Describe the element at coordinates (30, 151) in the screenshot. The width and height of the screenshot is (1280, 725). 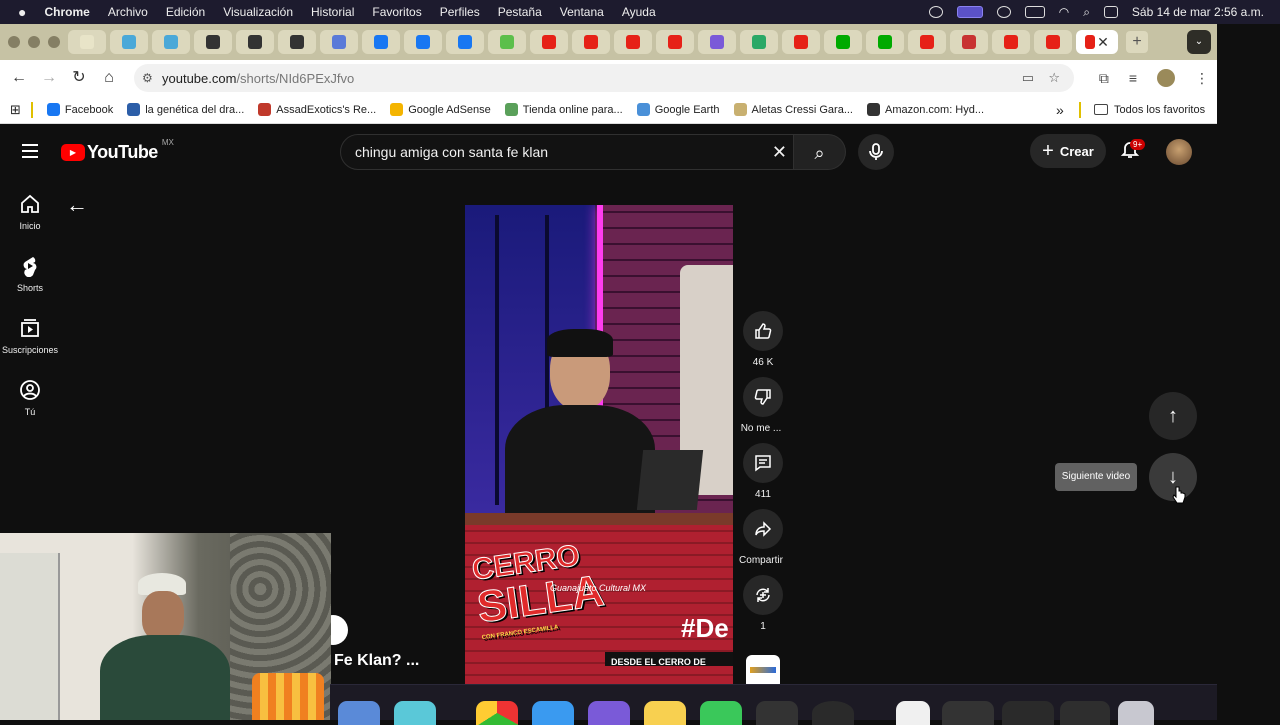
I see `guide-menu-icon` at that location.